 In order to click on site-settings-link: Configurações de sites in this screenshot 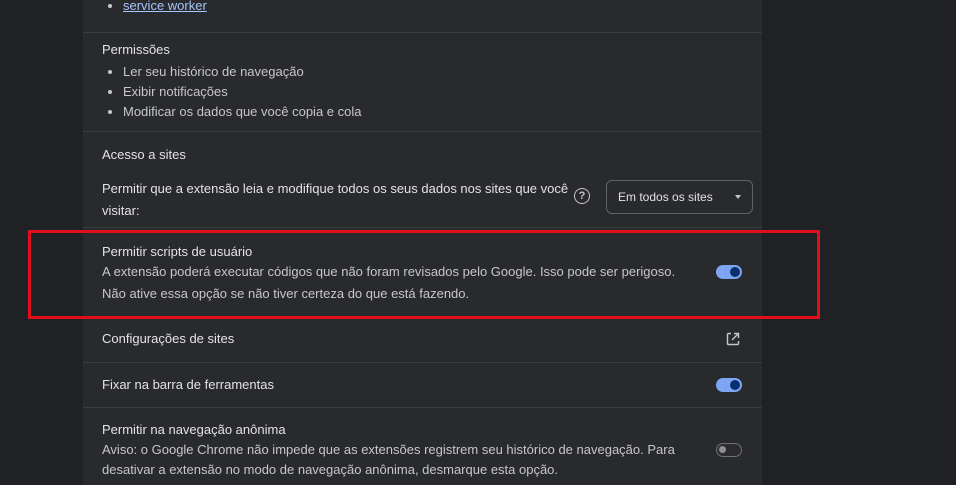, I will do `click(432, 339)`.